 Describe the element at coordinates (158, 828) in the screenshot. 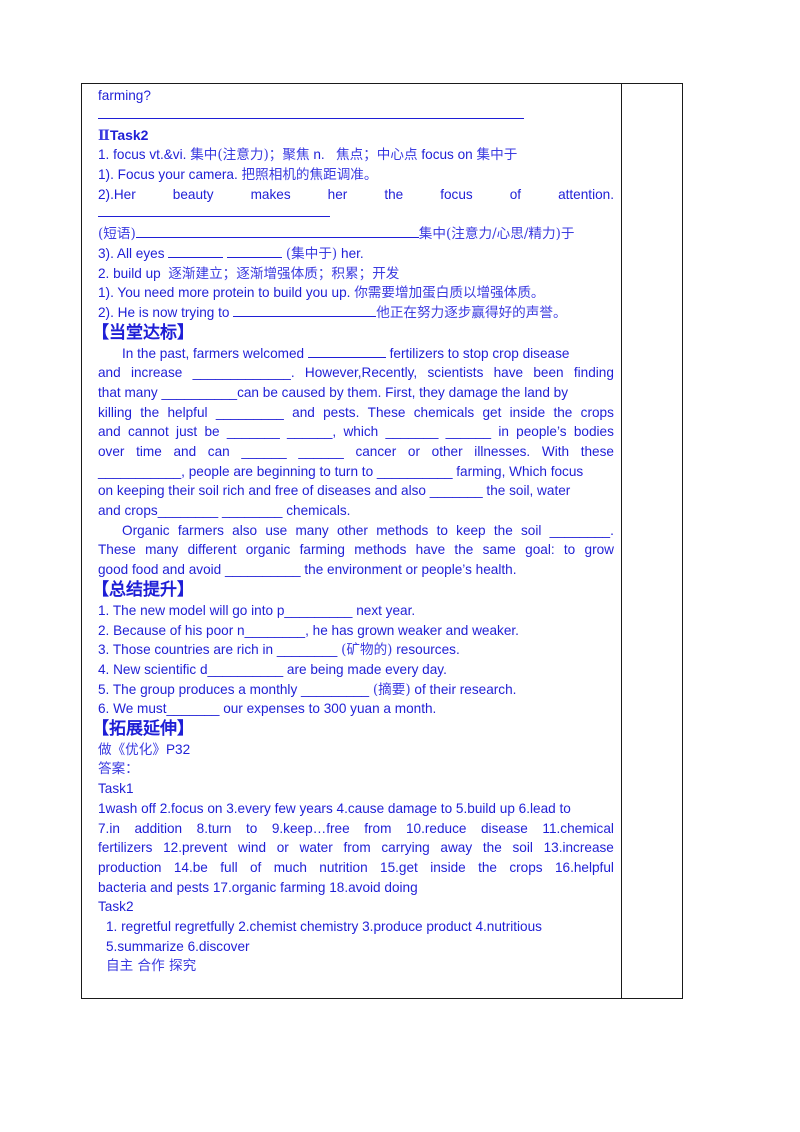

I see `word: addition` at that location.